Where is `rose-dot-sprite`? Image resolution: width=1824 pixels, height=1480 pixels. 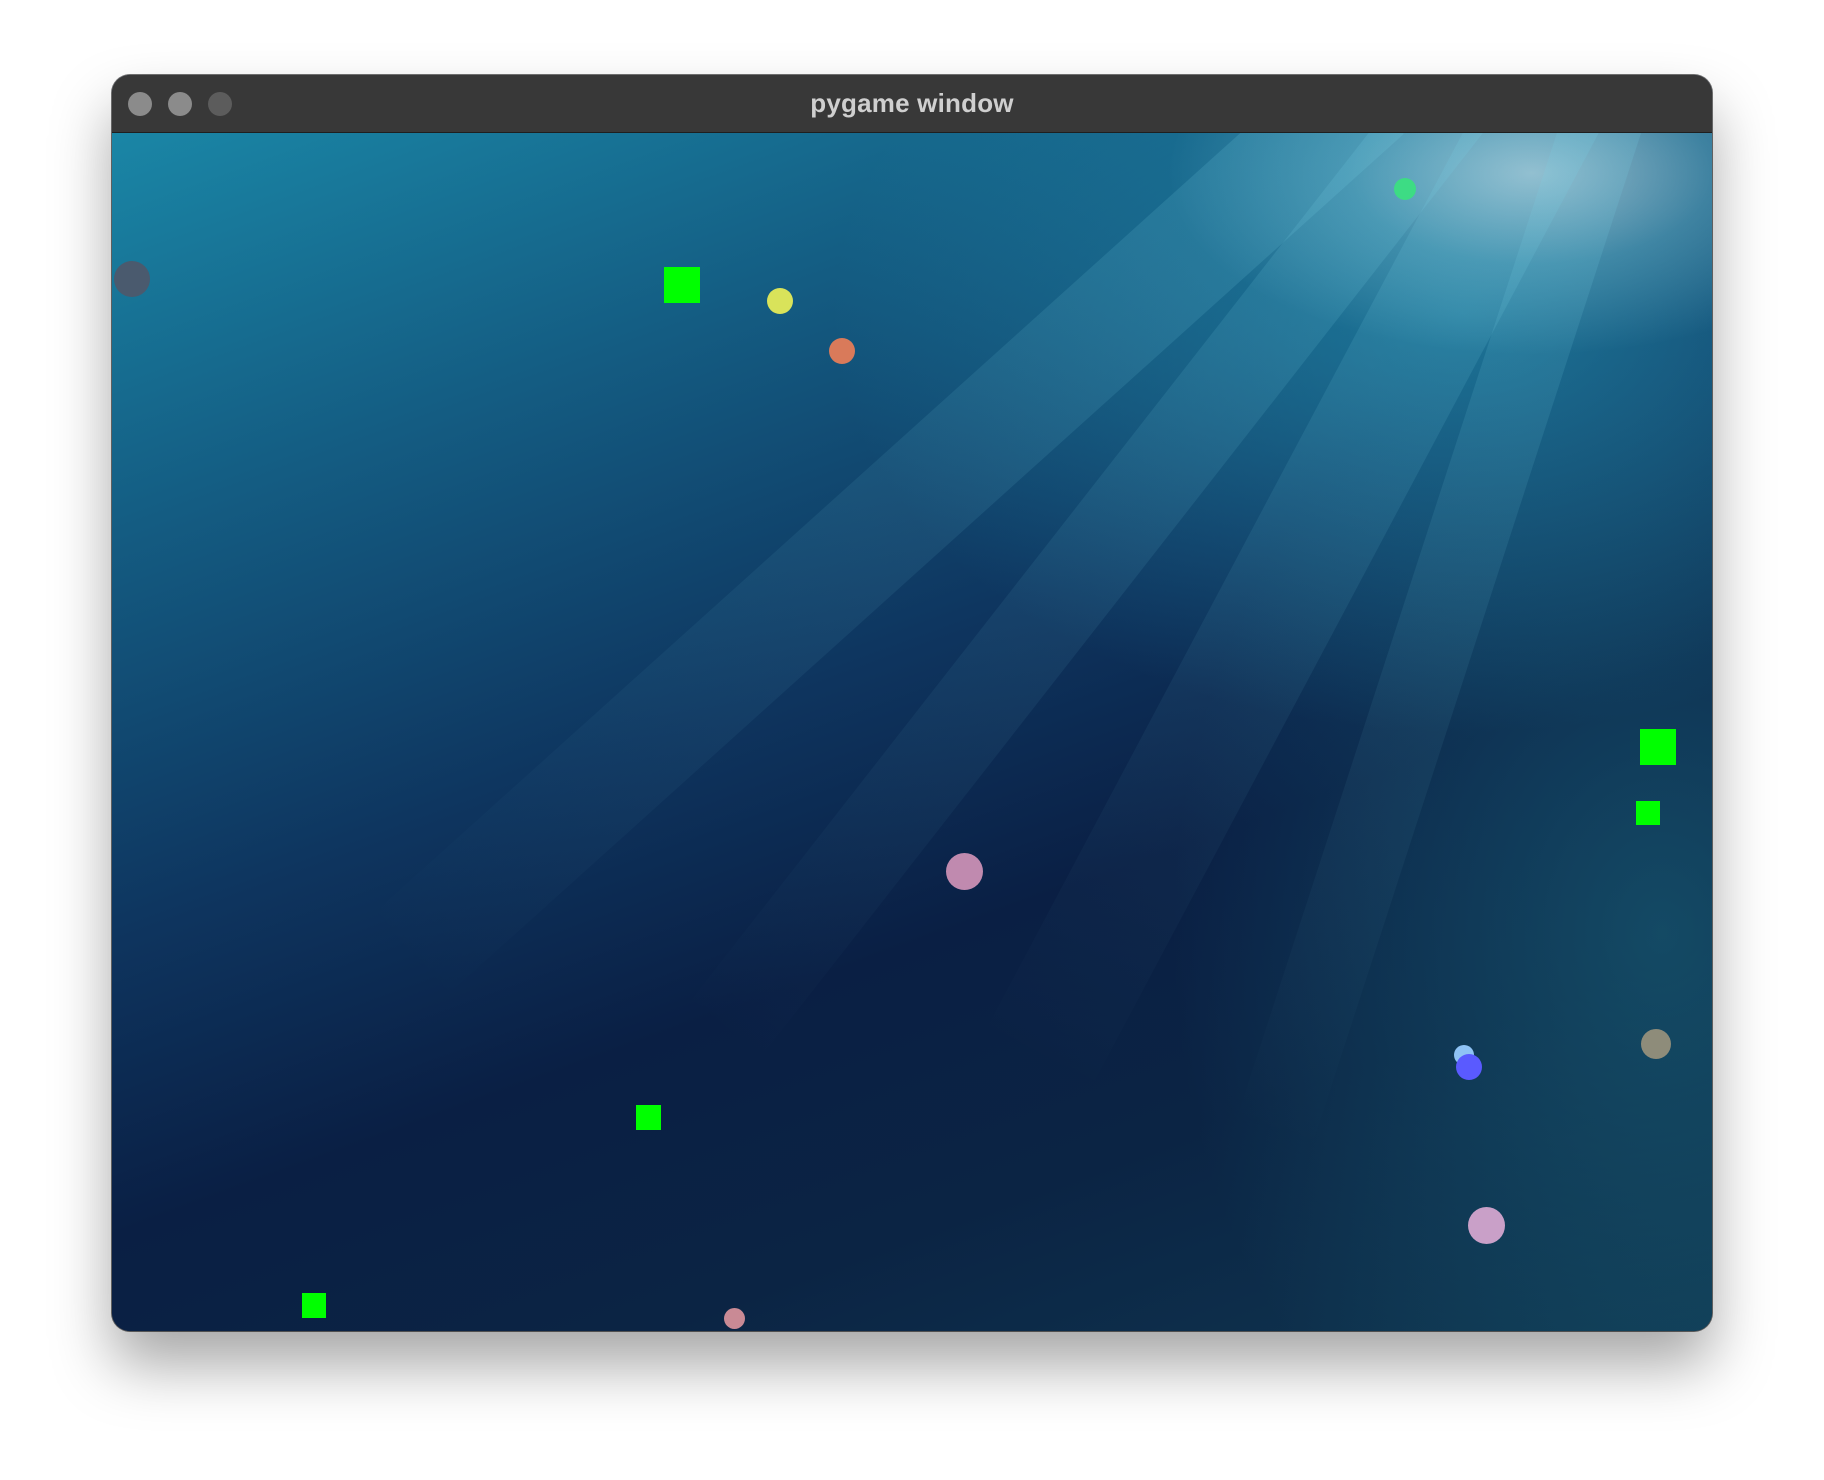 rose-dot-sprite is located at coordinates (734, 1318).